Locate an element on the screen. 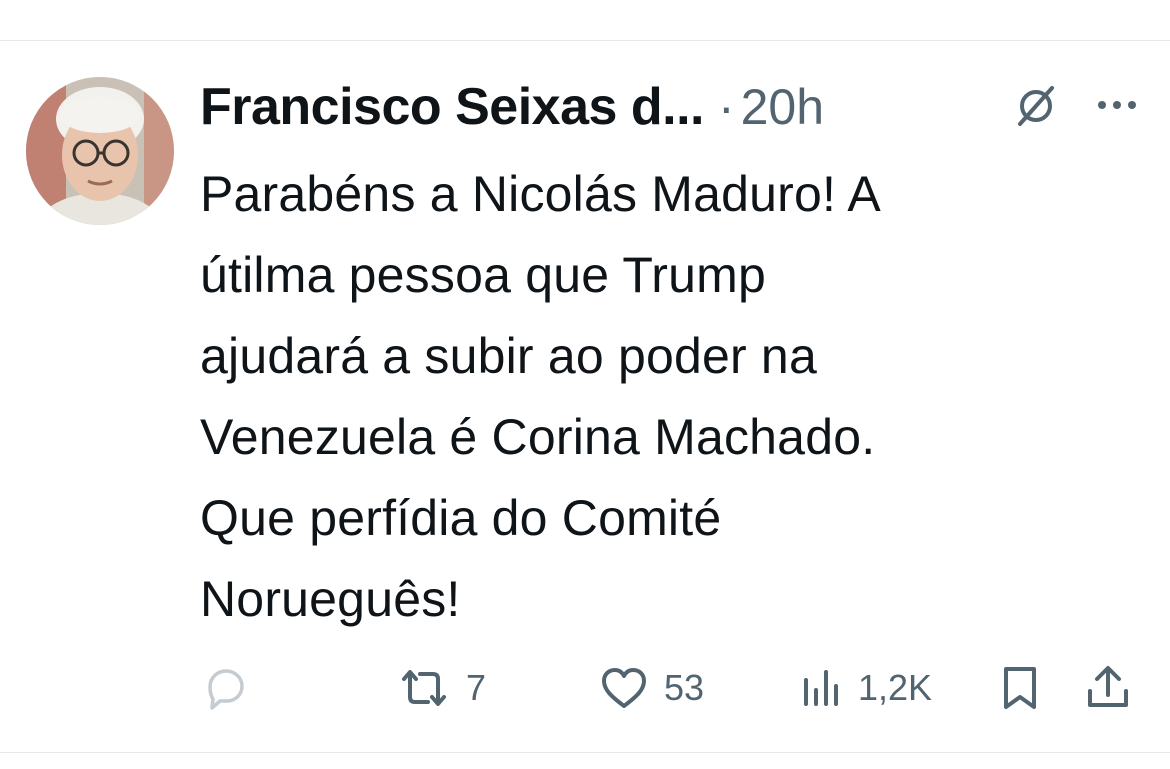 The width and height of the screenshot is (1170, 769). reply-button is located at coordinates (225, 688).